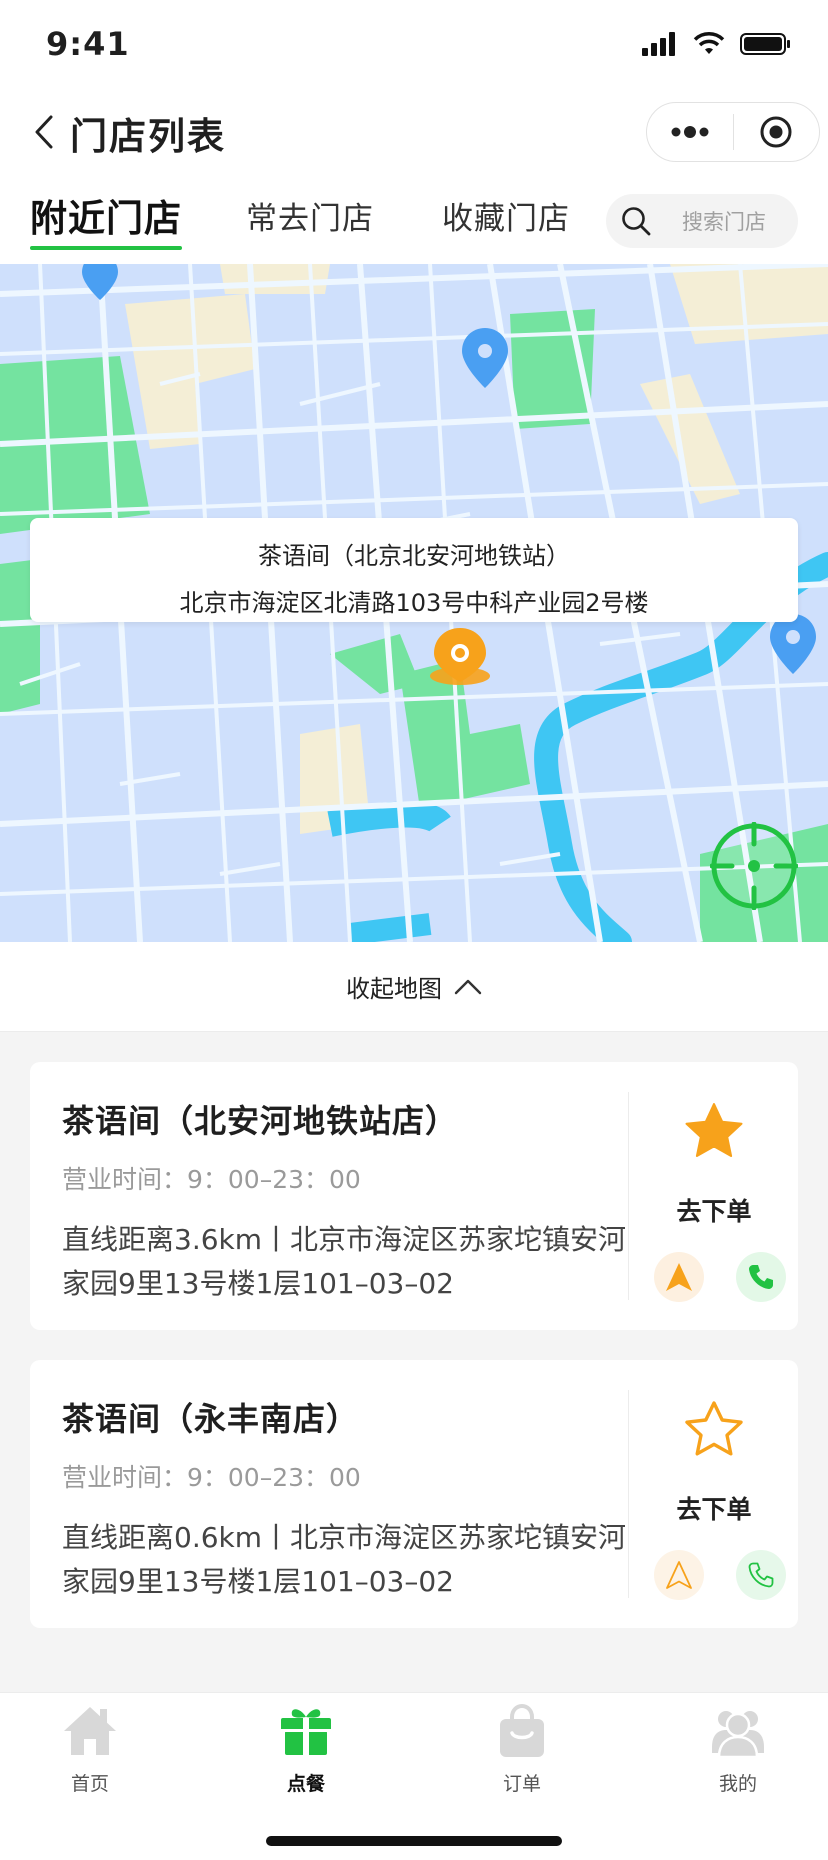 The width and height of the screenshot is (828, 1860). What do you see at coordinates (714, 1132) in the screenshot?
I see `star-filled-icon` at bounding box center [714, 1132].